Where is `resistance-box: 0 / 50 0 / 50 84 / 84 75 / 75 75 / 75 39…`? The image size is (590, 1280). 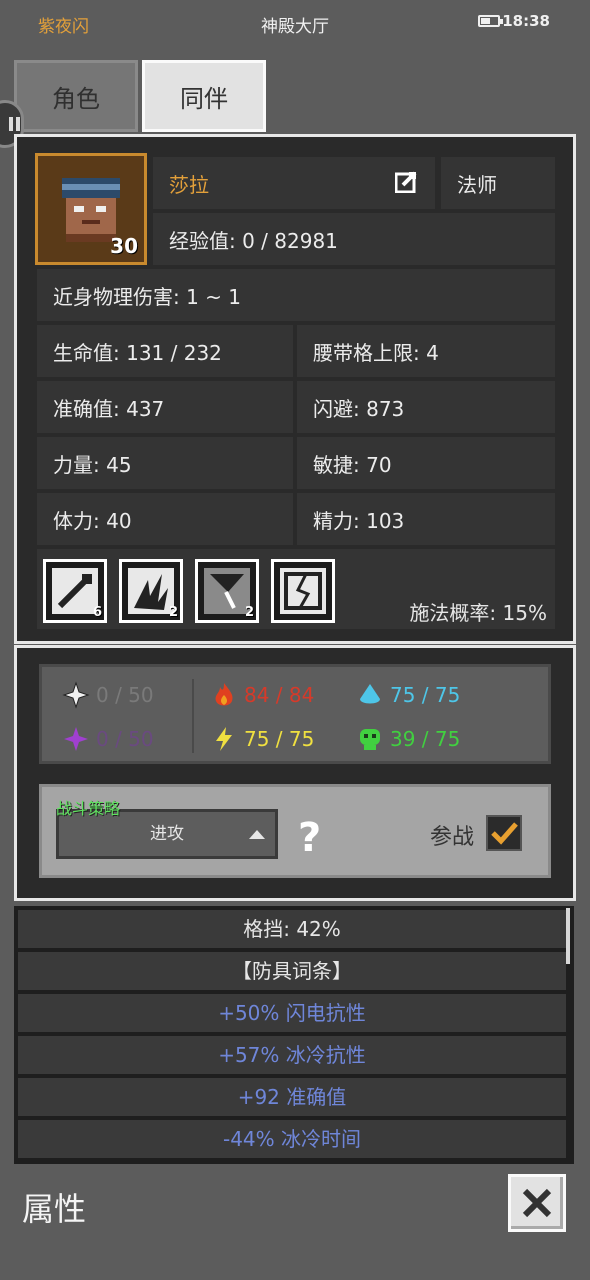 resistance-box: 0 / 50 0 / 50 84 / 84 75 / 75 75 / 75 39… is located at coordinates (295, 714).